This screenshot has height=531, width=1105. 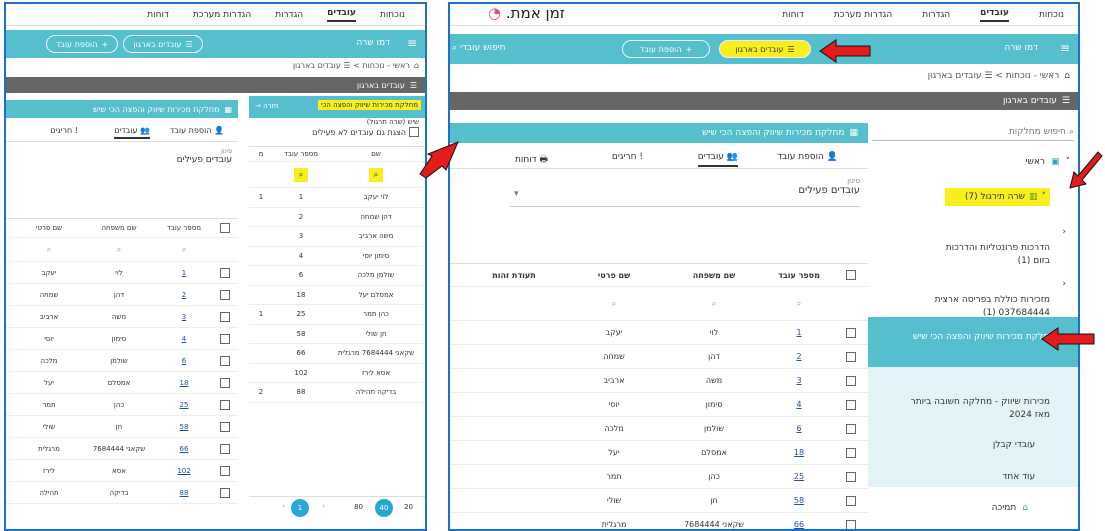 What do you see at coordinates (376, 197) in the screenshot?
I see `employee-name: לוי יעקב` at bounding box center [376, 197].